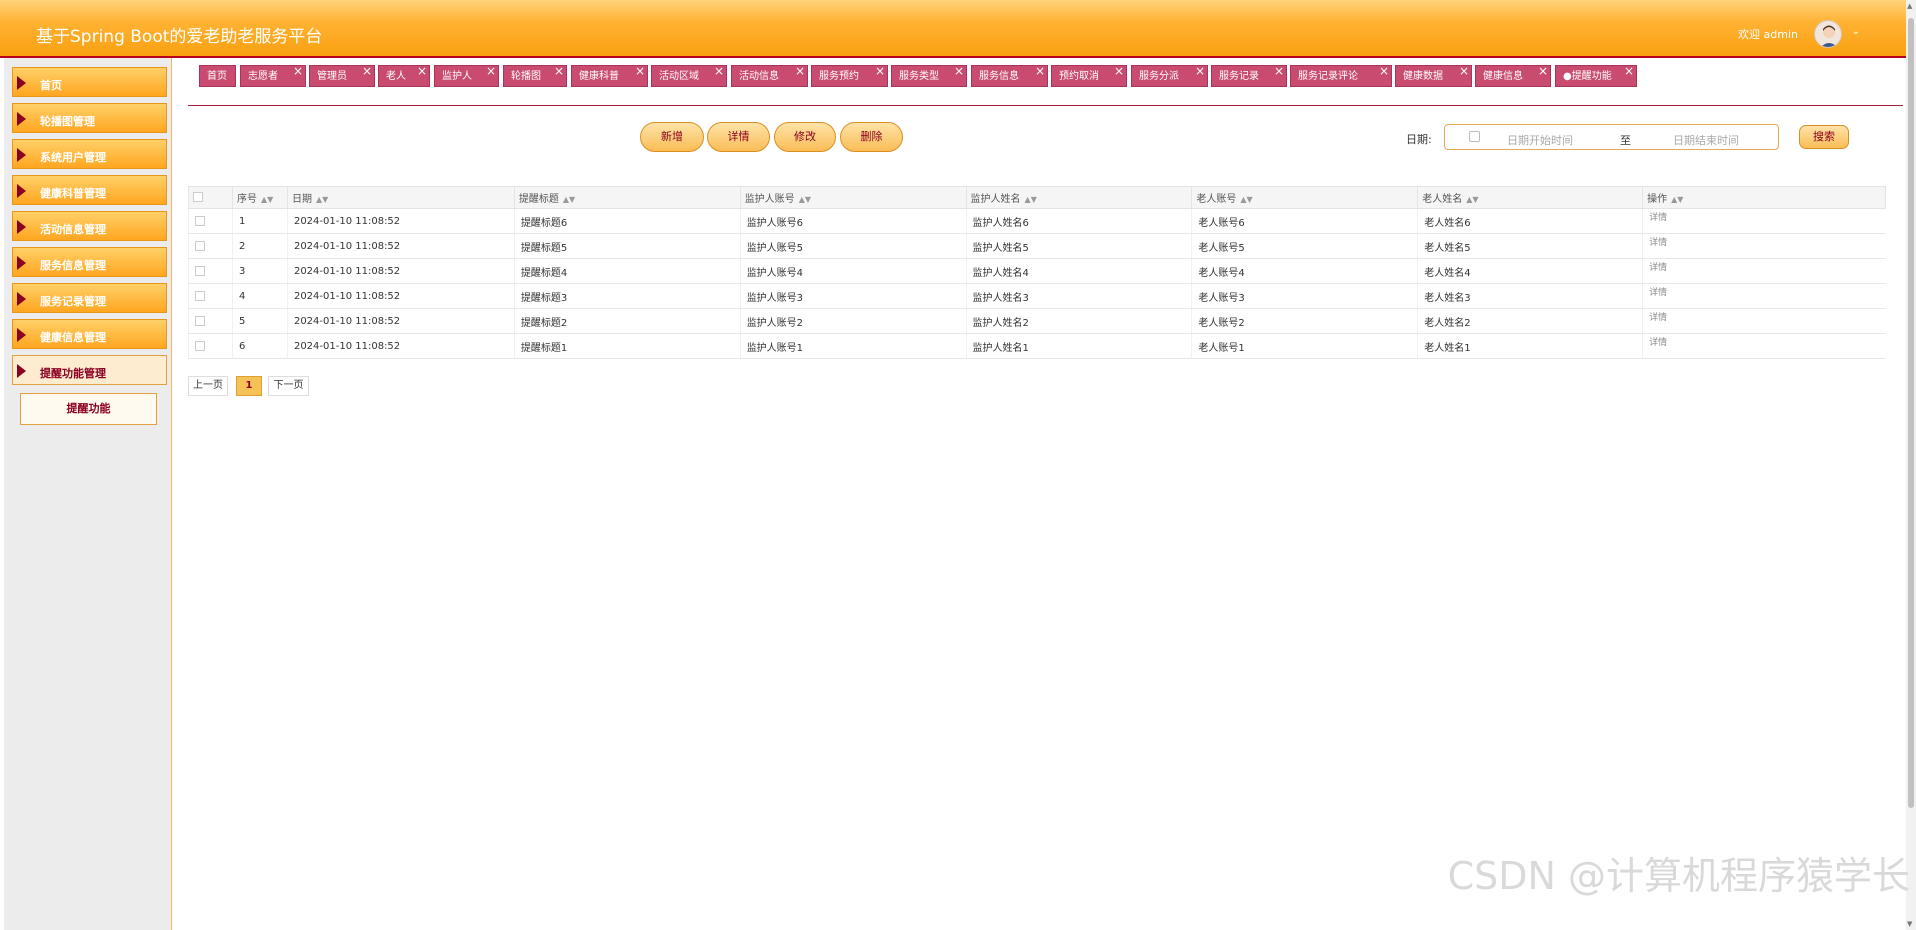 This screenshot has height=930, width=1916. What do you see at coordinates (1909, 6) in the screenshot?
I see `scroll-up-icon: ▲` at bounding box center [1909, 6].